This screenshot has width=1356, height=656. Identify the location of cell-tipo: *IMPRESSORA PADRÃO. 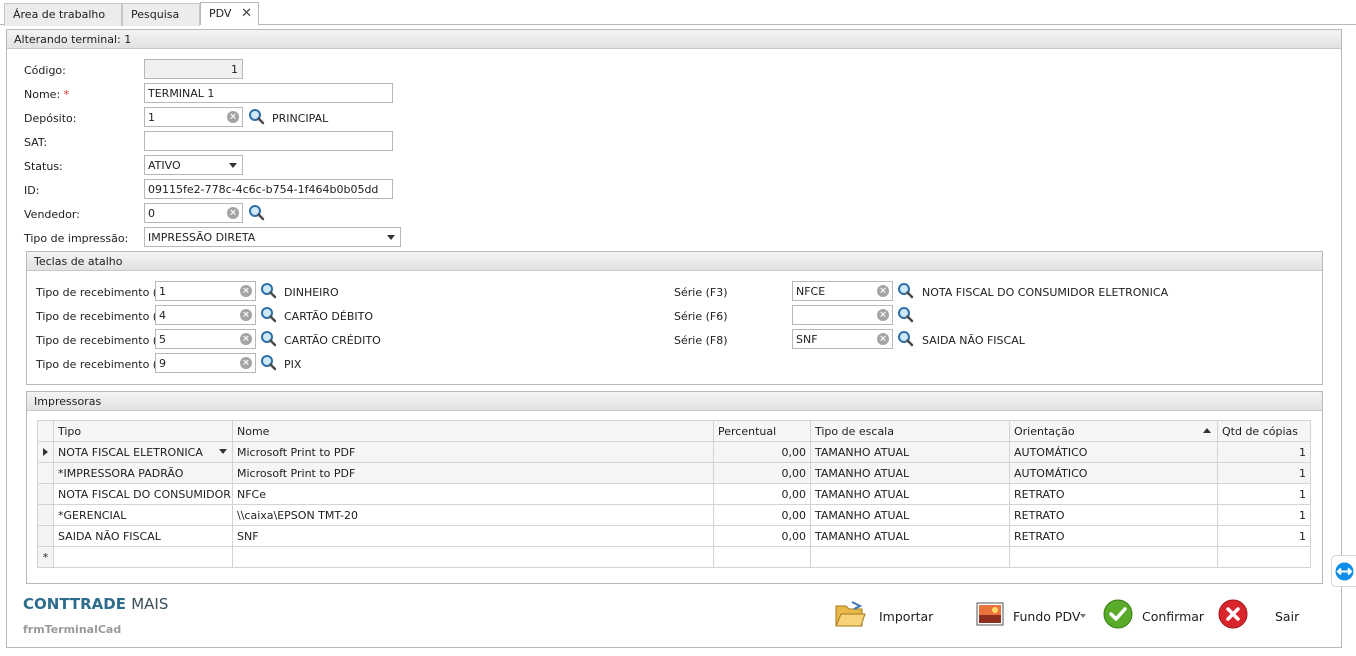
(143, 473).